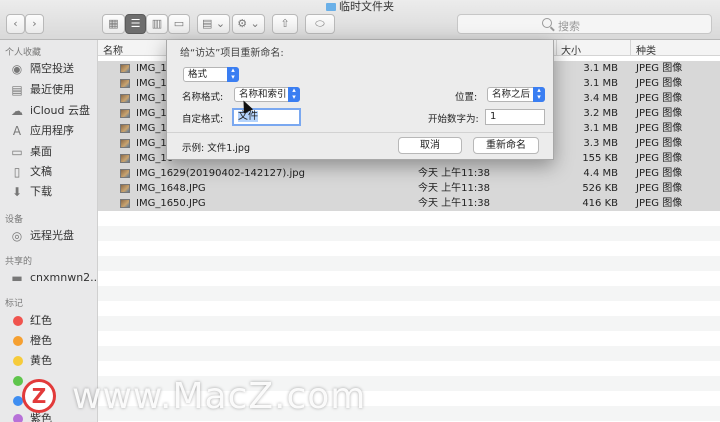 This screenshot has height=422, width=720. What do you see at coordinates (366, 6) in the screenshot?
I see `window-title-text: 临时文件夹` at bounding box center [366, 6].